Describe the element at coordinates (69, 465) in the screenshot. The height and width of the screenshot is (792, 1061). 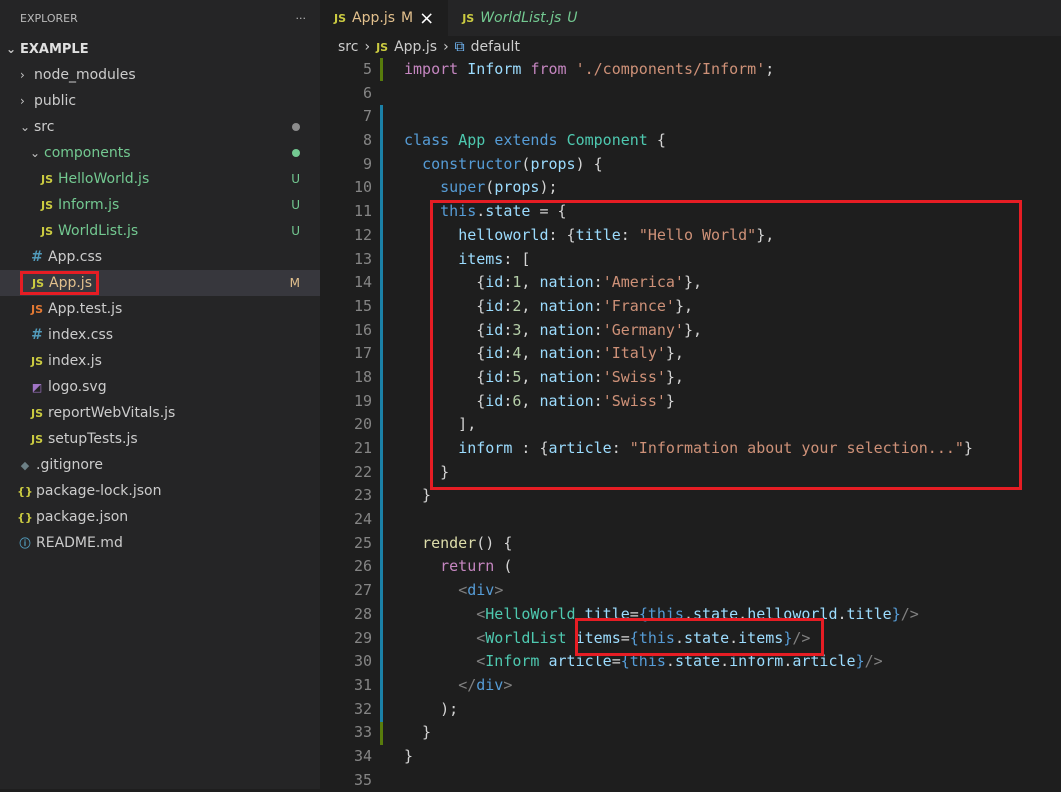
I see `tree-item-label: .gitignore` at that location.